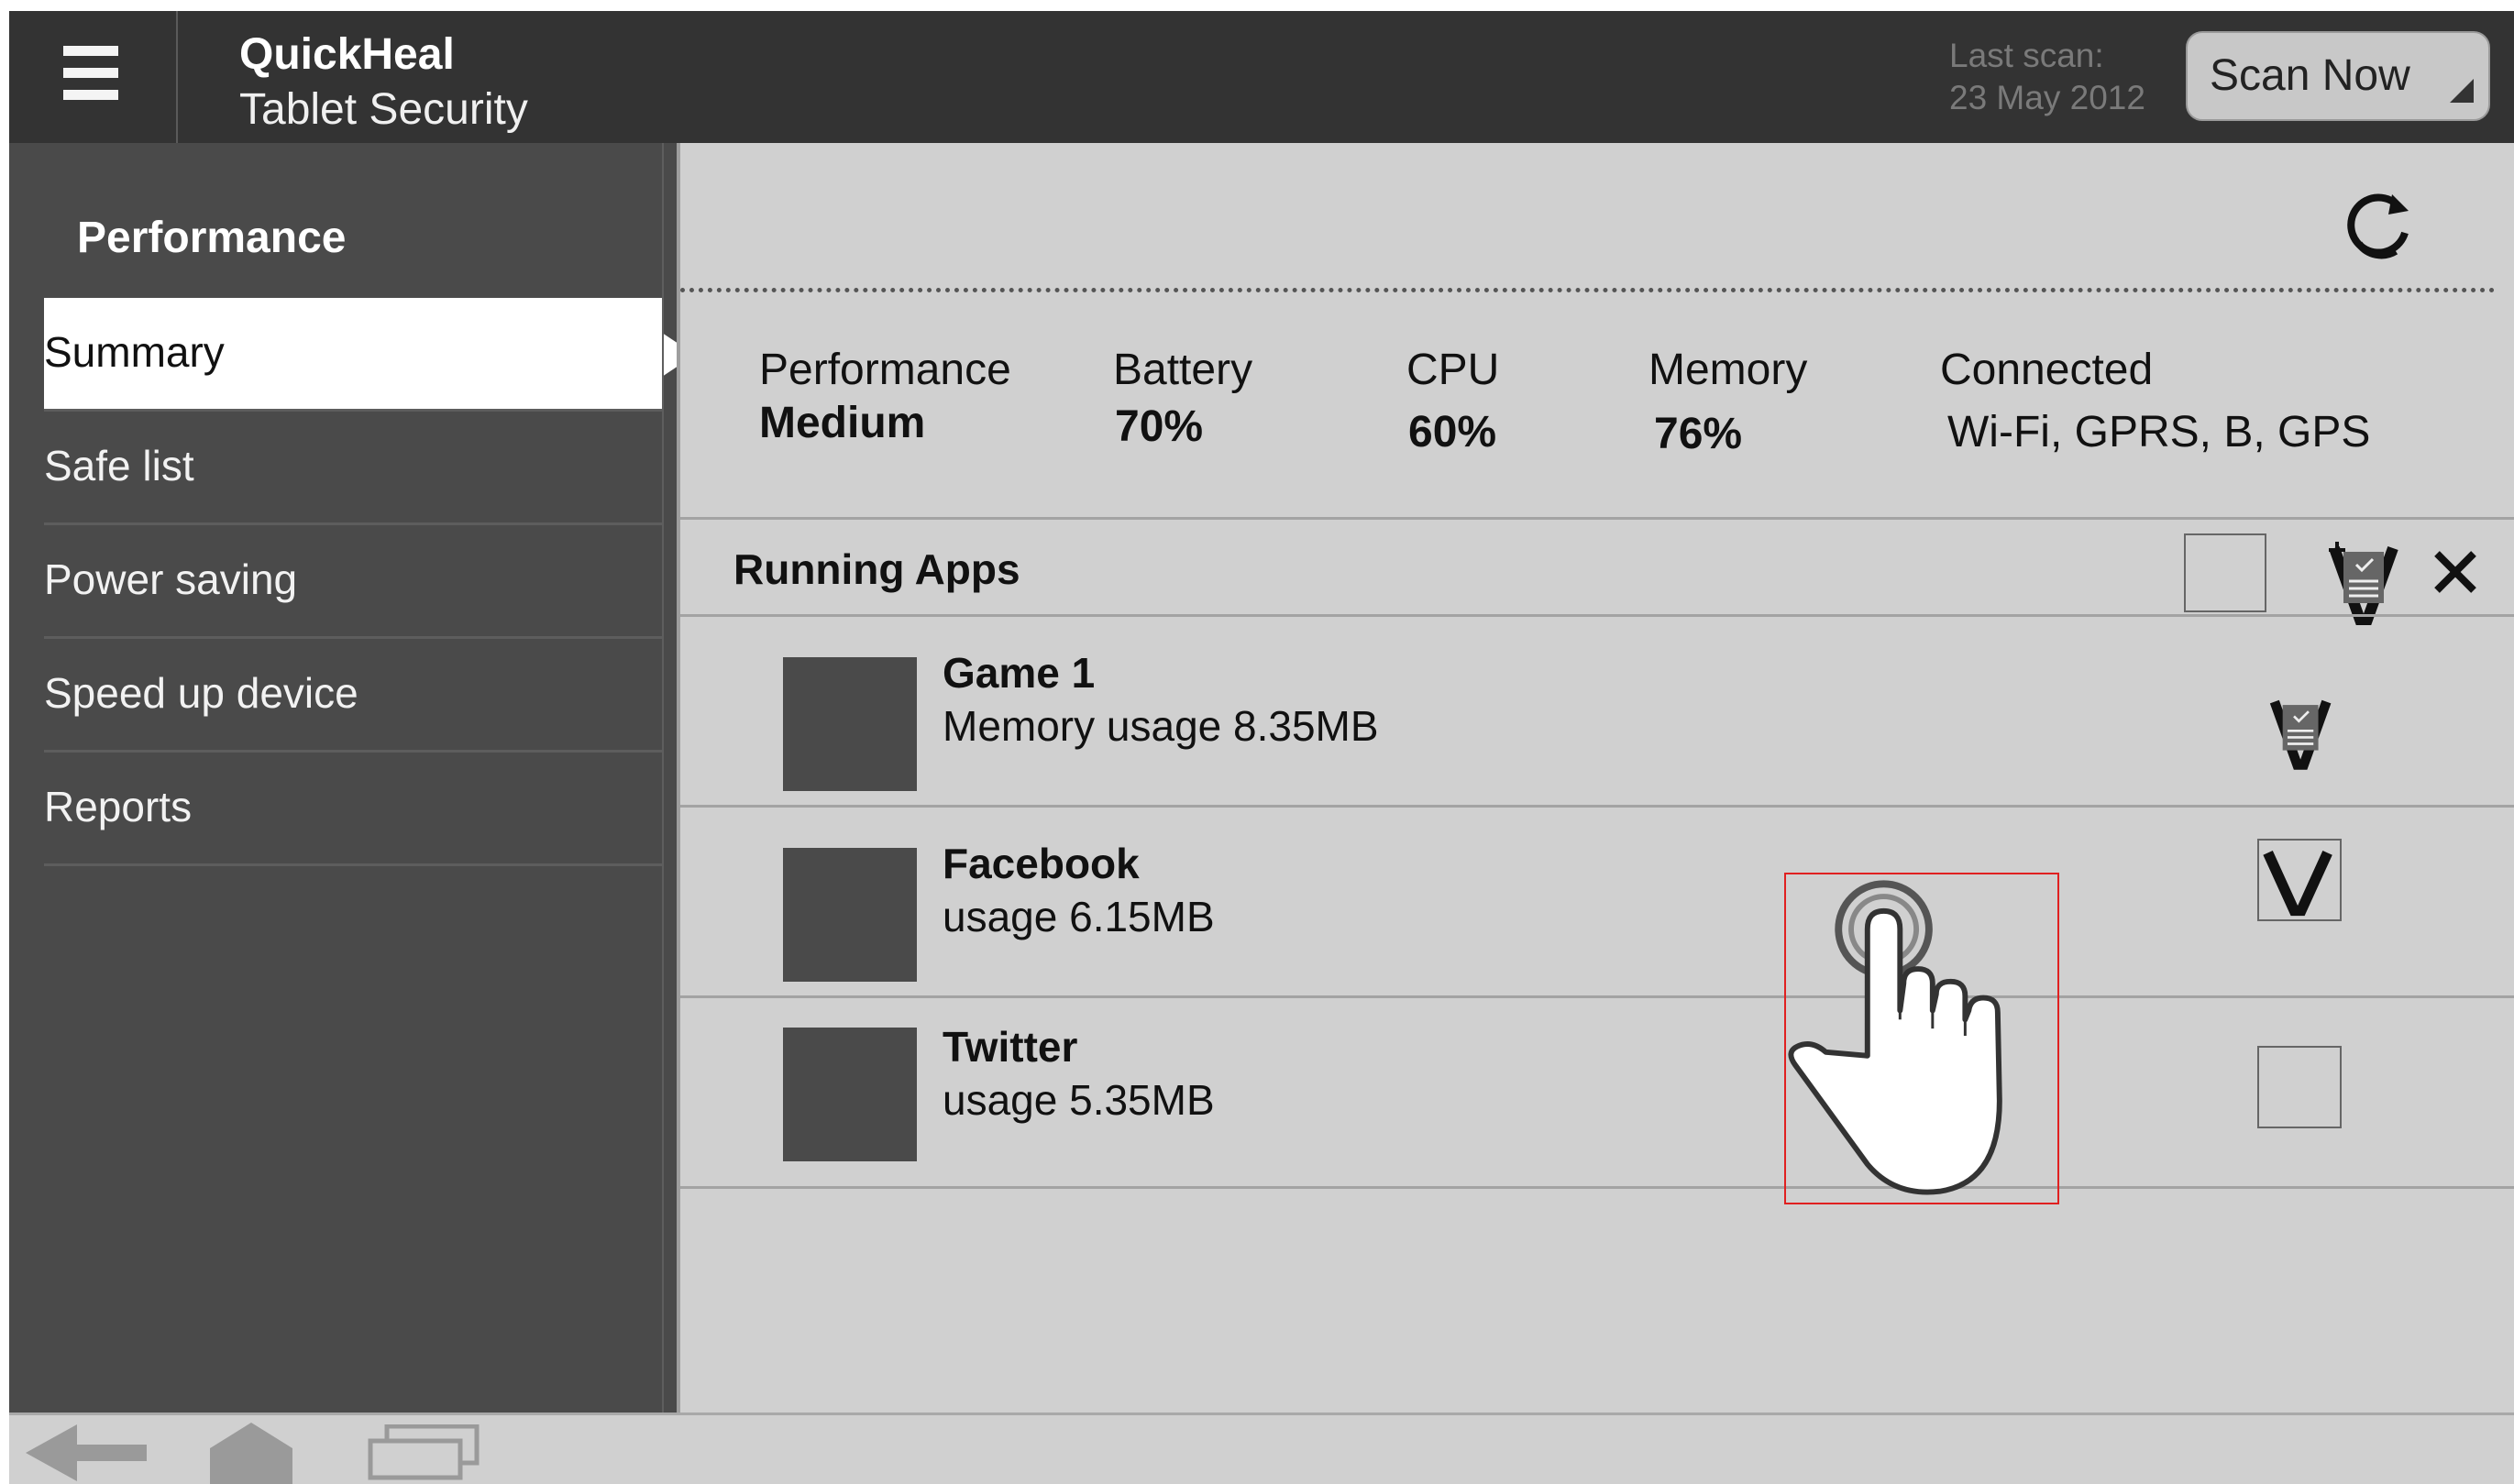  Describe the element at coordinates (2225, 572) in the screenshot. I see `select-all-checkbox` at that location.